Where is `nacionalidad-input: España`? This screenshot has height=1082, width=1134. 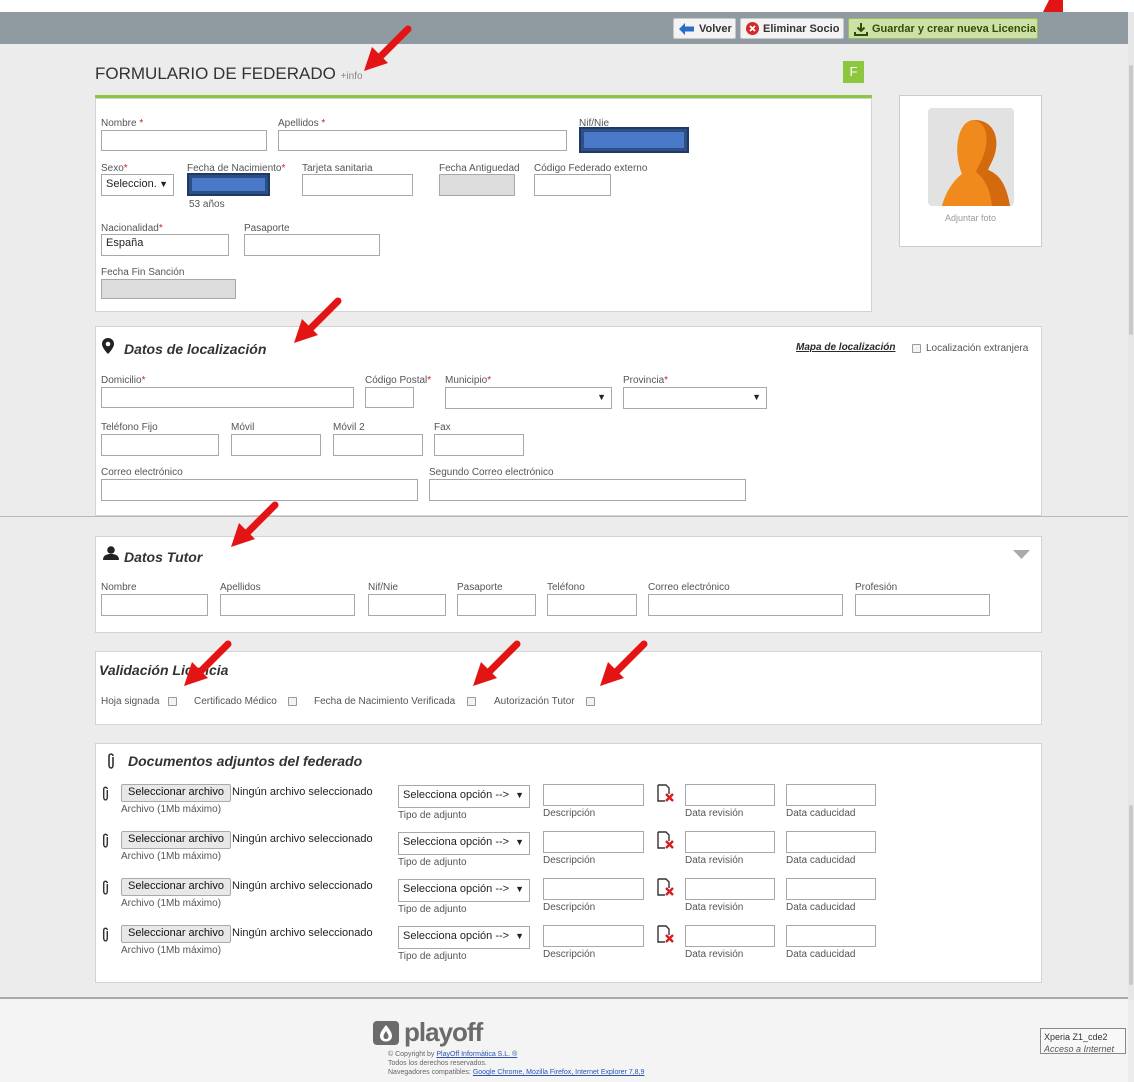
nacionalidad-input: España is located at coordinates (165, 245).